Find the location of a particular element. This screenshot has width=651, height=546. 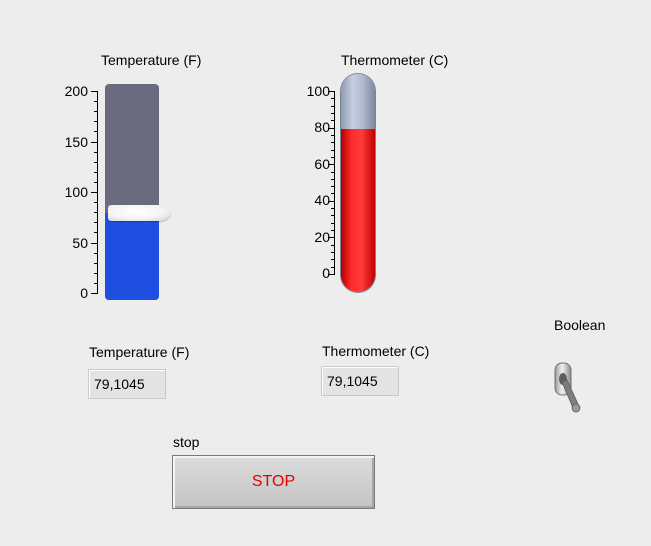

stop-button-label: STOP is located at coordinates (273, 481).